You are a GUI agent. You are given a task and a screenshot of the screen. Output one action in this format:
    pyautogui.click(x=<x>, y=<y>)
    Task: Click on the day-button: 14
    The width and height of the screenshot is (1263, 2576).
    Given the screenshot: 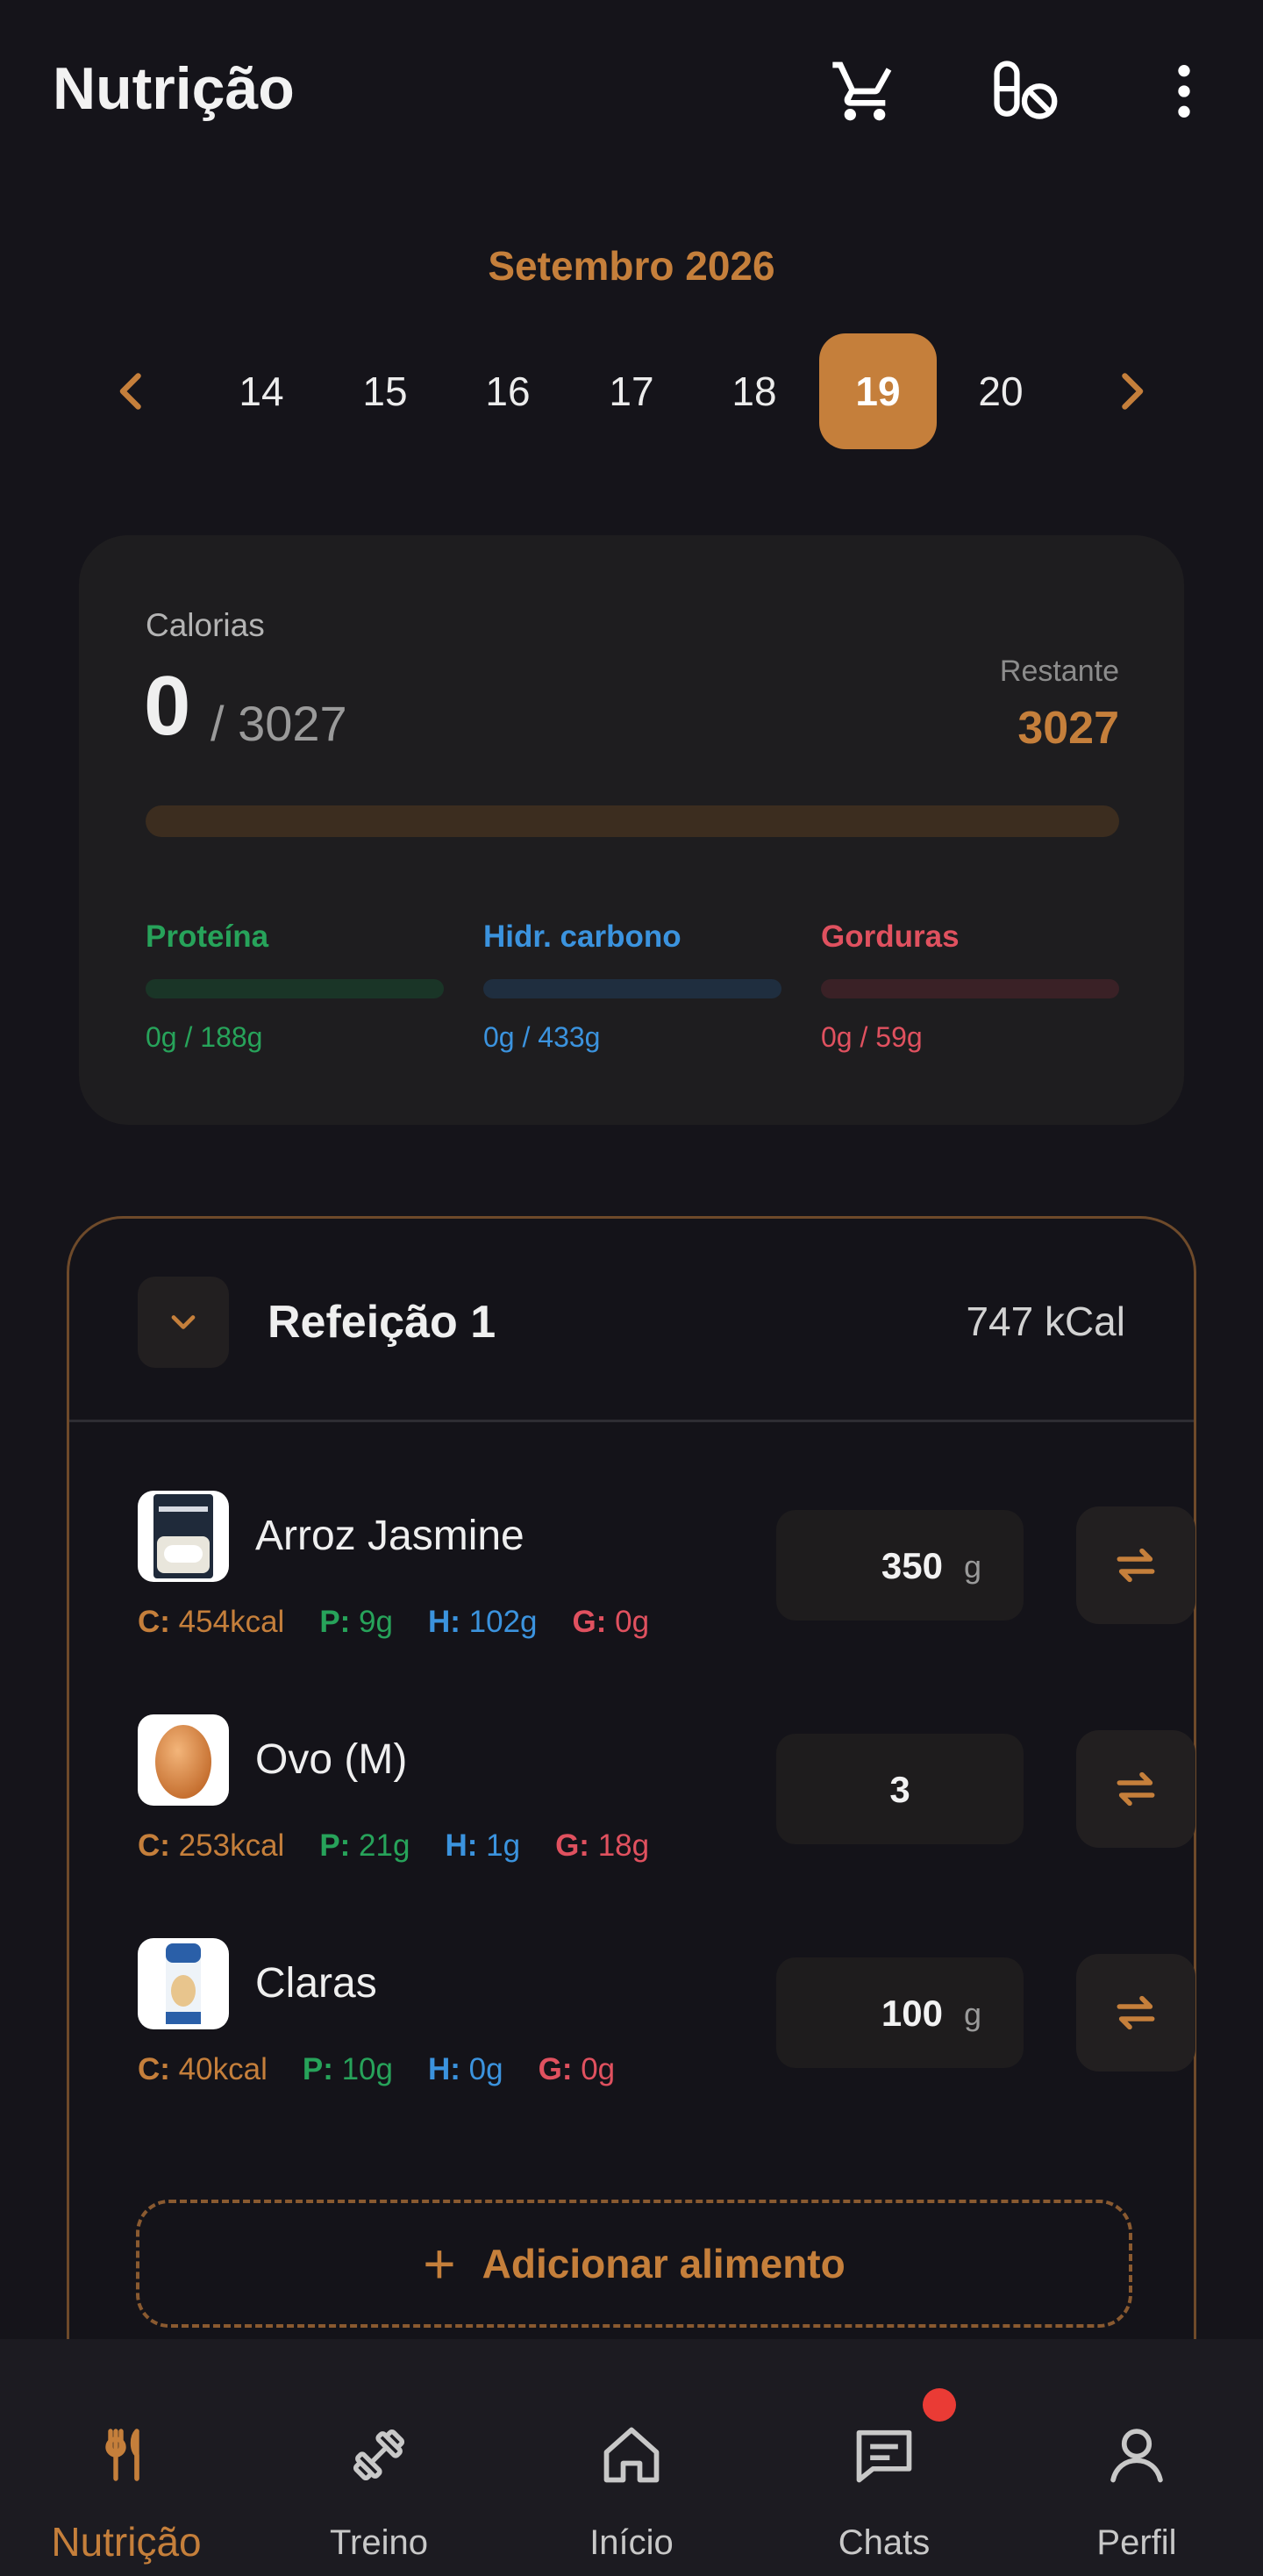 What is the action you would take?
    pyautogui.click(x=261, y=391)
    